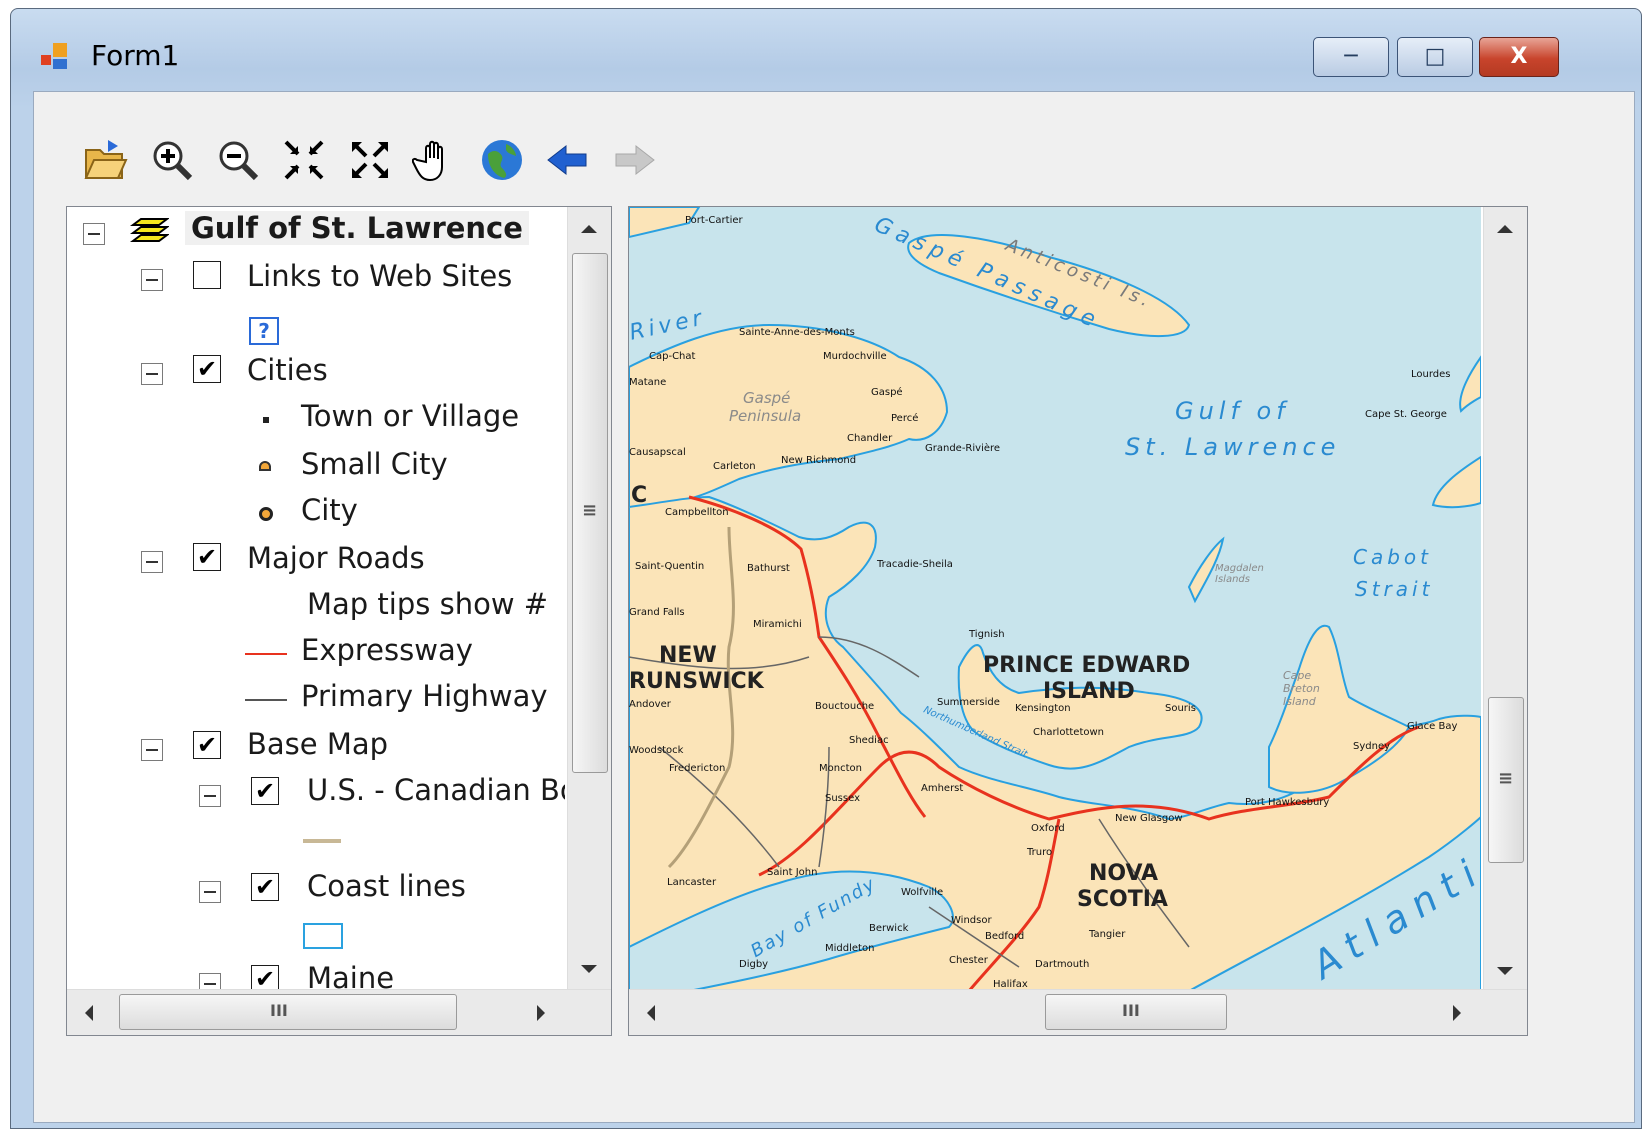 The height and width of the screenshot is (1131, 1644). I want to click on town-label: Sainte-Anne-des-Monts, so click(797, 332).